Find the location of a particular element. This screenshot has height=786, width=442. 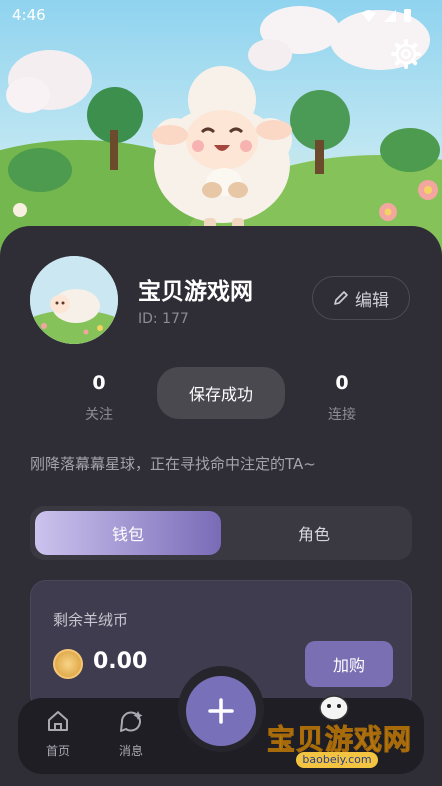

create-button is located at coordinates (221, 711).